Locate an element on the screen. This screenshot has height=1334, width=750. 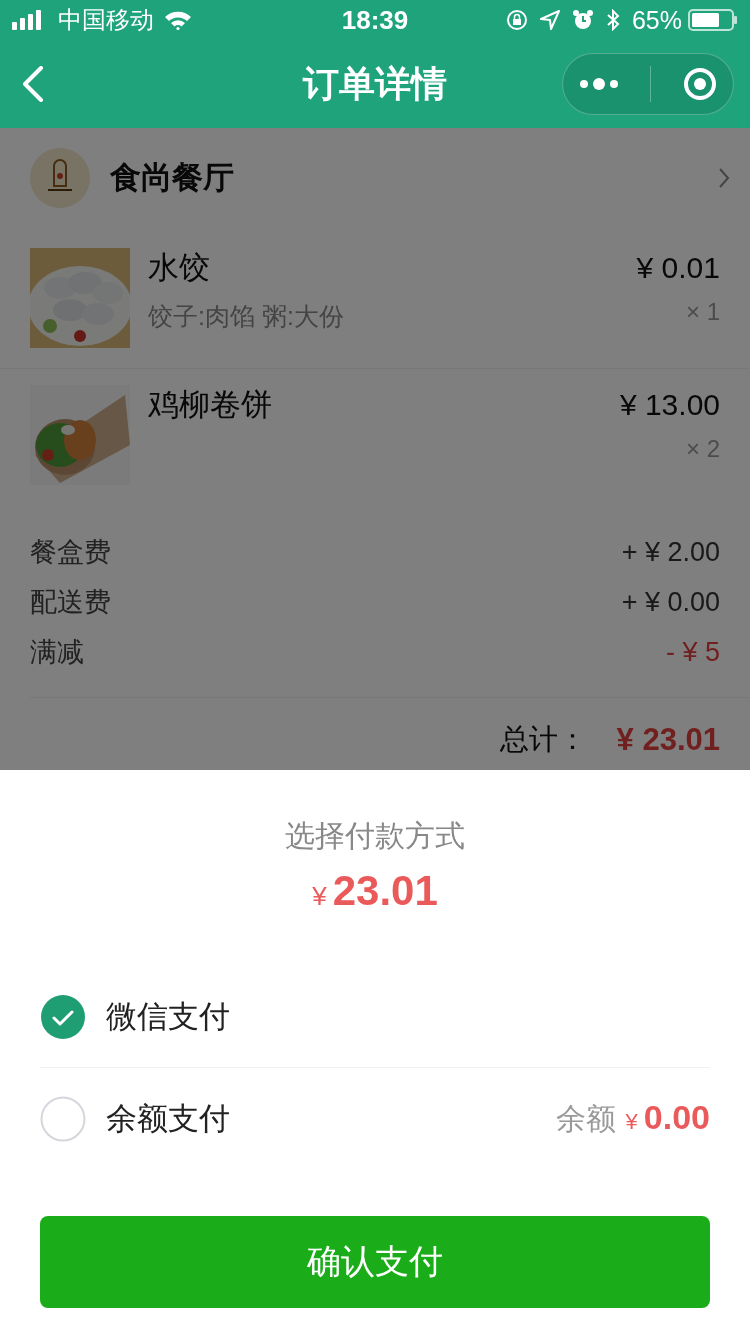
carrier-name: 中国移动 is located at coordinates (106, 20).